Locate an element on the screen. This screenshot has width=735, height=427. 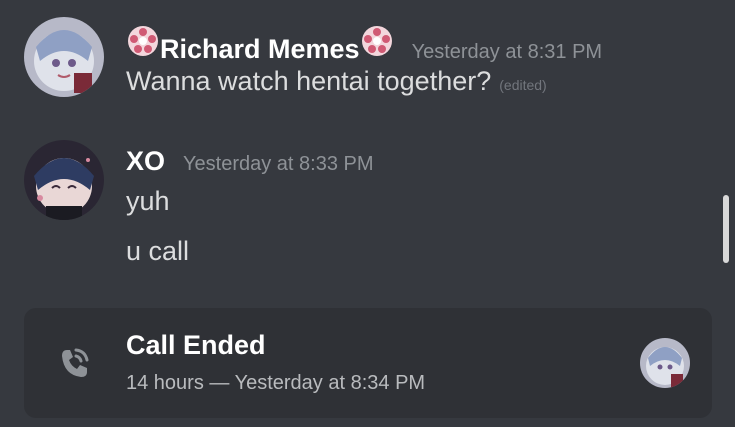
call-meta: 14 hours — Yesterday at 8:34 PM is located at coordinates (276, 383).